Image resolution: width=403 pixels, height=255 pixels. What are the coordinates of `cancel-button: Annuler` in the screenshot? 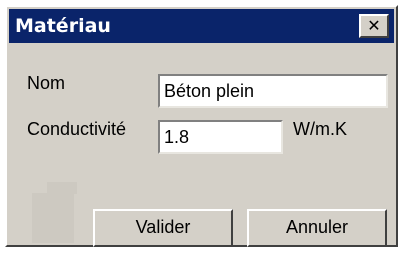 It's located at (317, 228).